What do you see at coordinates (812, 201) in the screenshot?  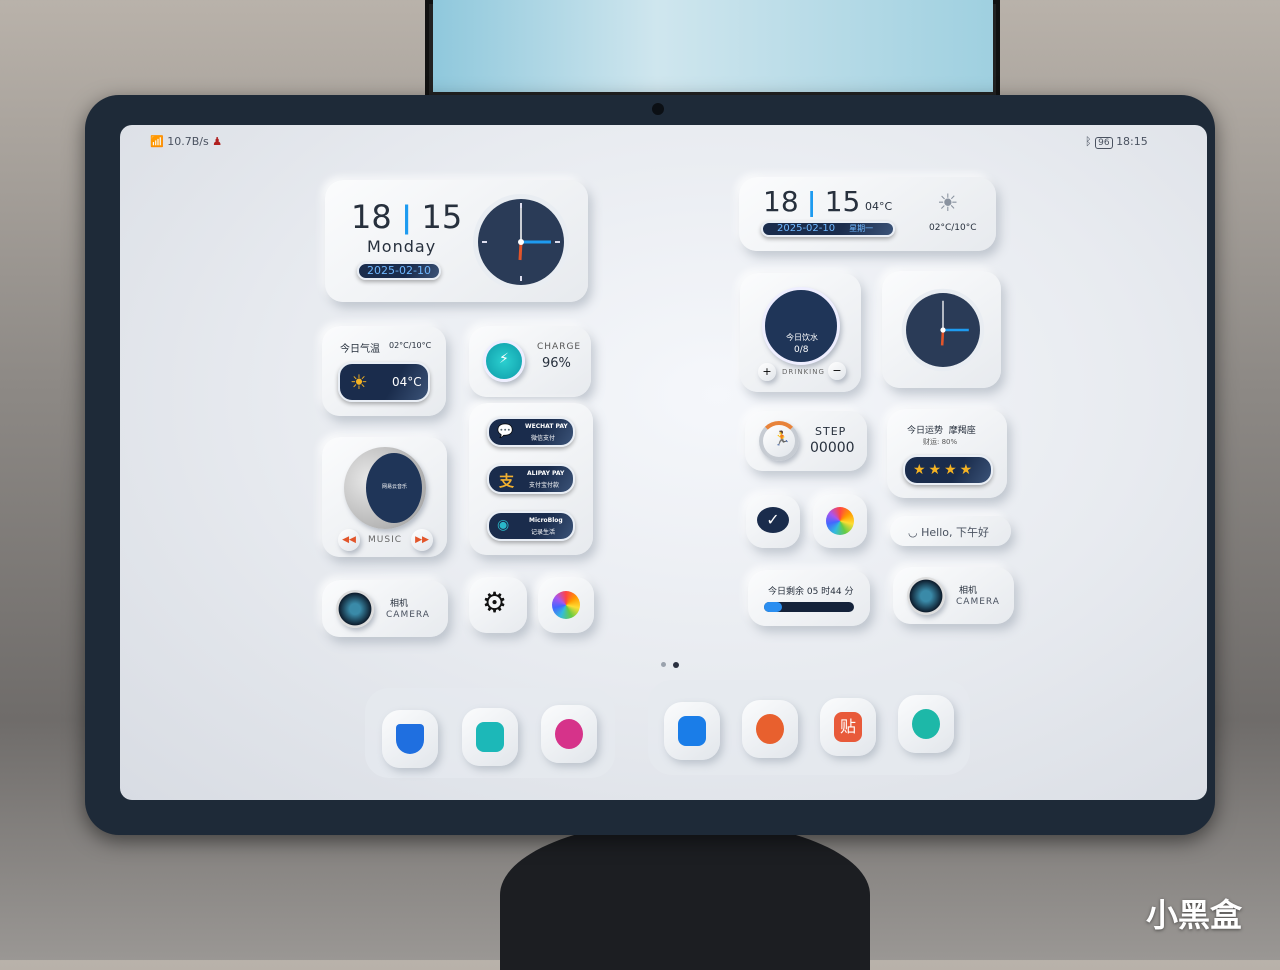 I see `clock-time-right: 18 ǀ 15` at bounding box center [812, 201].